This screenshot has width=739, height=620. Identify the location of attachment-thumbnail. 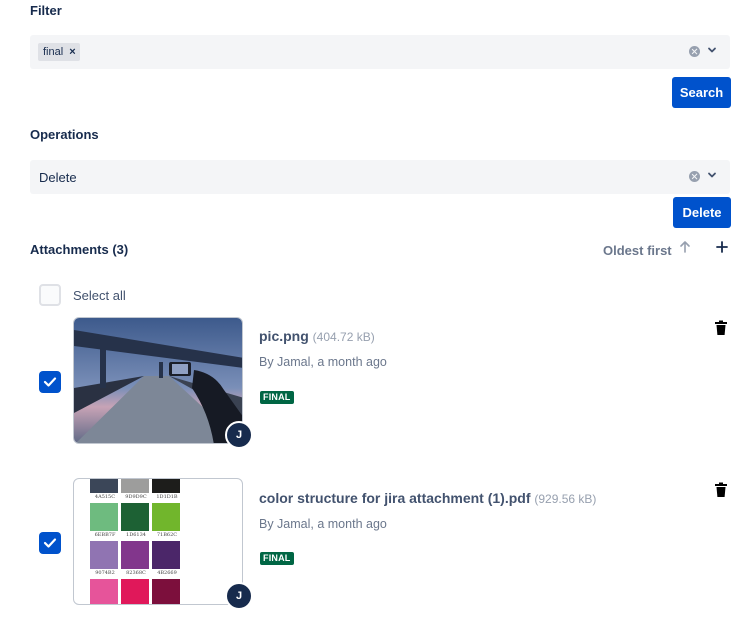
(158, 380).